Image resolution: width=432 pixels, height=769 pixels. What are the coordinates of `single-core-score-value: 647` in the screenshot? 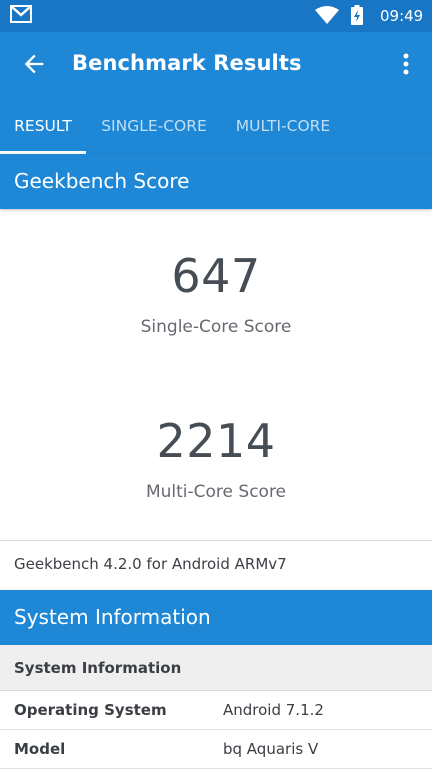 It's located at (216, 276).